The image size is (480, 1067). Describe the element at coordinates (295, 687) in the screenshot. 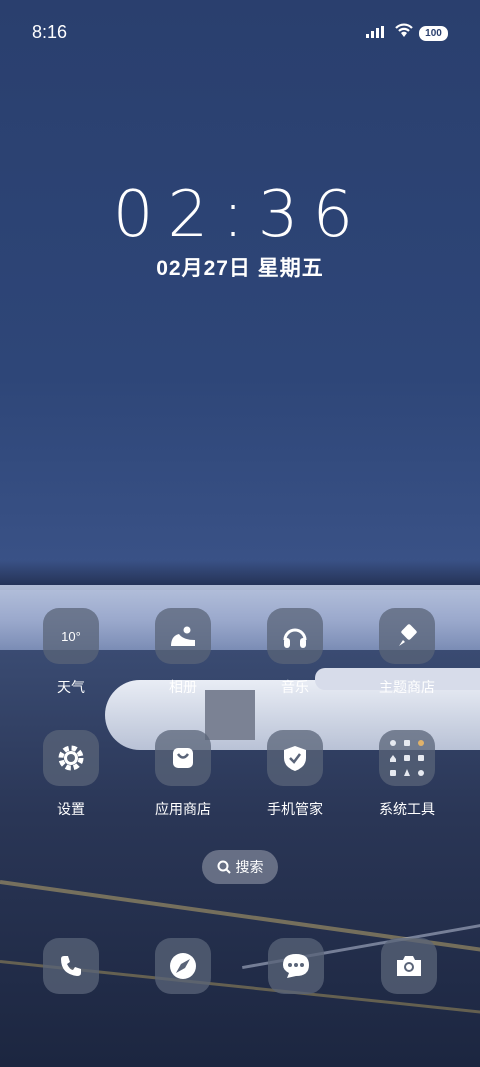

I see `app-label: 音乐` at that location.